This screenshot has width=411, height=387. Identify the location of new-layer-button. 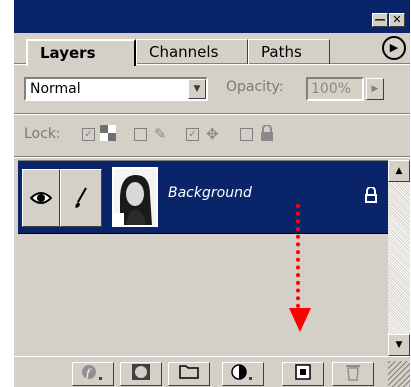
(303, 374).